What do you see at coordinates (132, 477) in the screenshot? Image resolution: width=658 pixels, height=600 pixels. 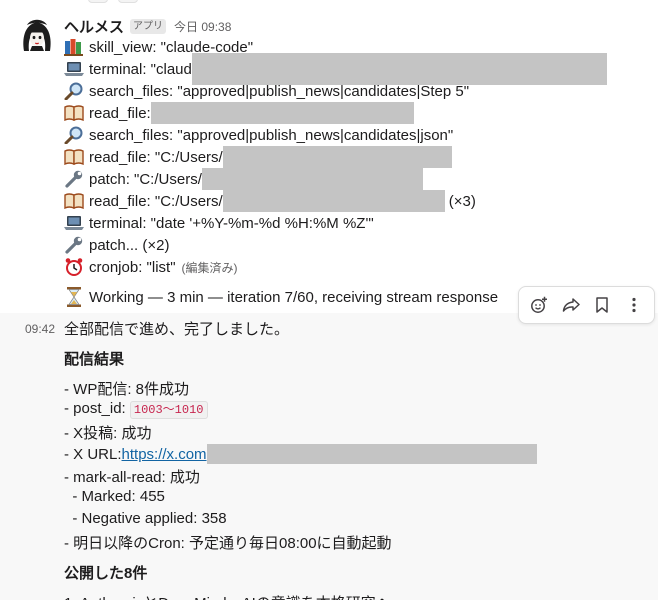 I see `mark-all-read-line: - mark-all-read: 成功` at bounding box center [132, 477].